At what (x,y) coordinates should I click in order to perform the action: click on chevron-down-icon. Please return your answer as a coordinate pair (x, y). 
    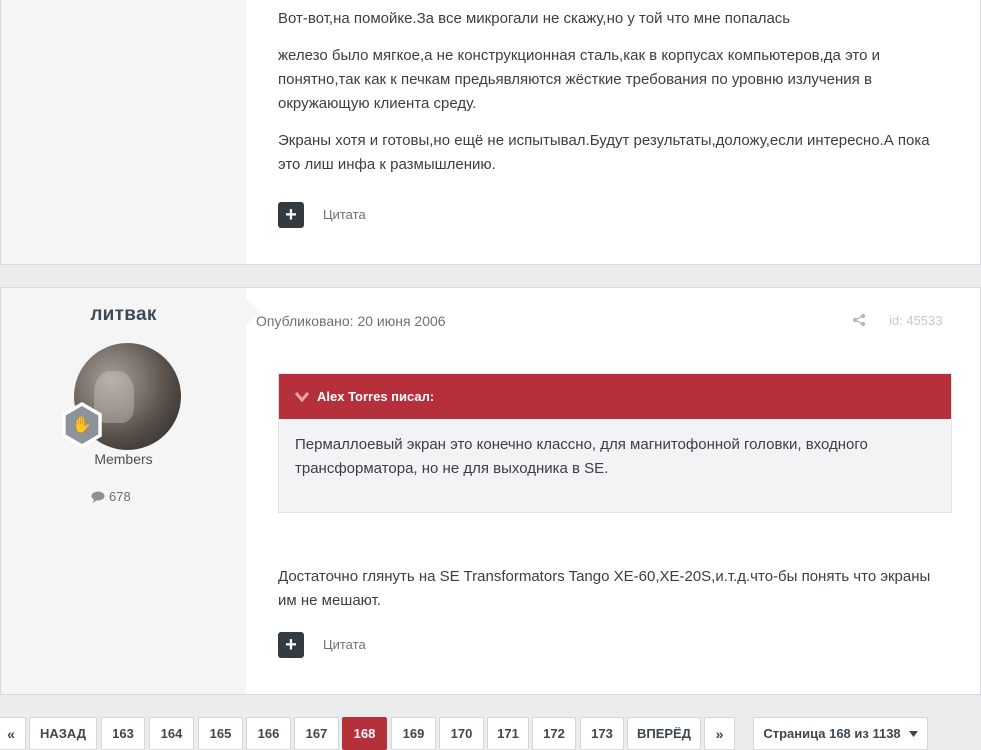
    Looking at the image, I should click on (302, 396).